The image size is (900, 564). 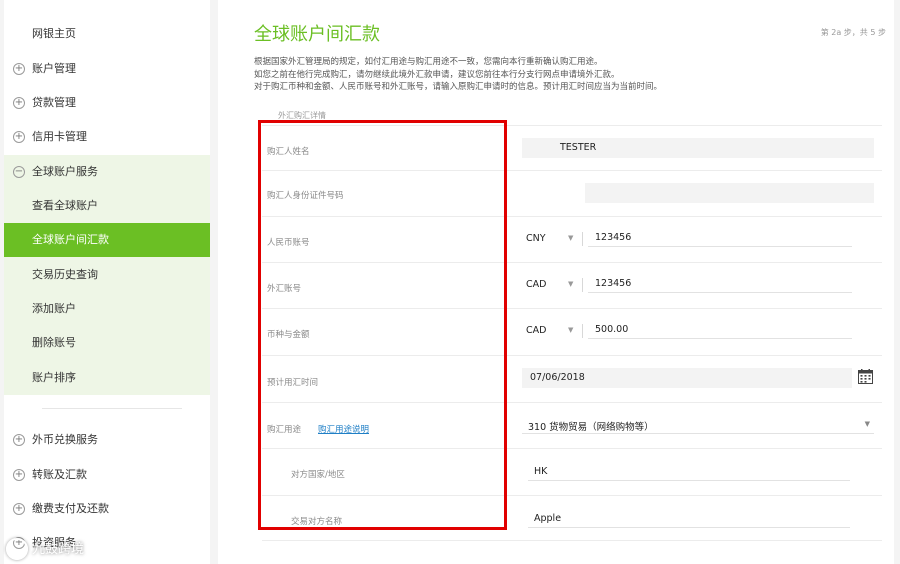 I want to click on watermark-logo-icon, so click(x=17, y=549).